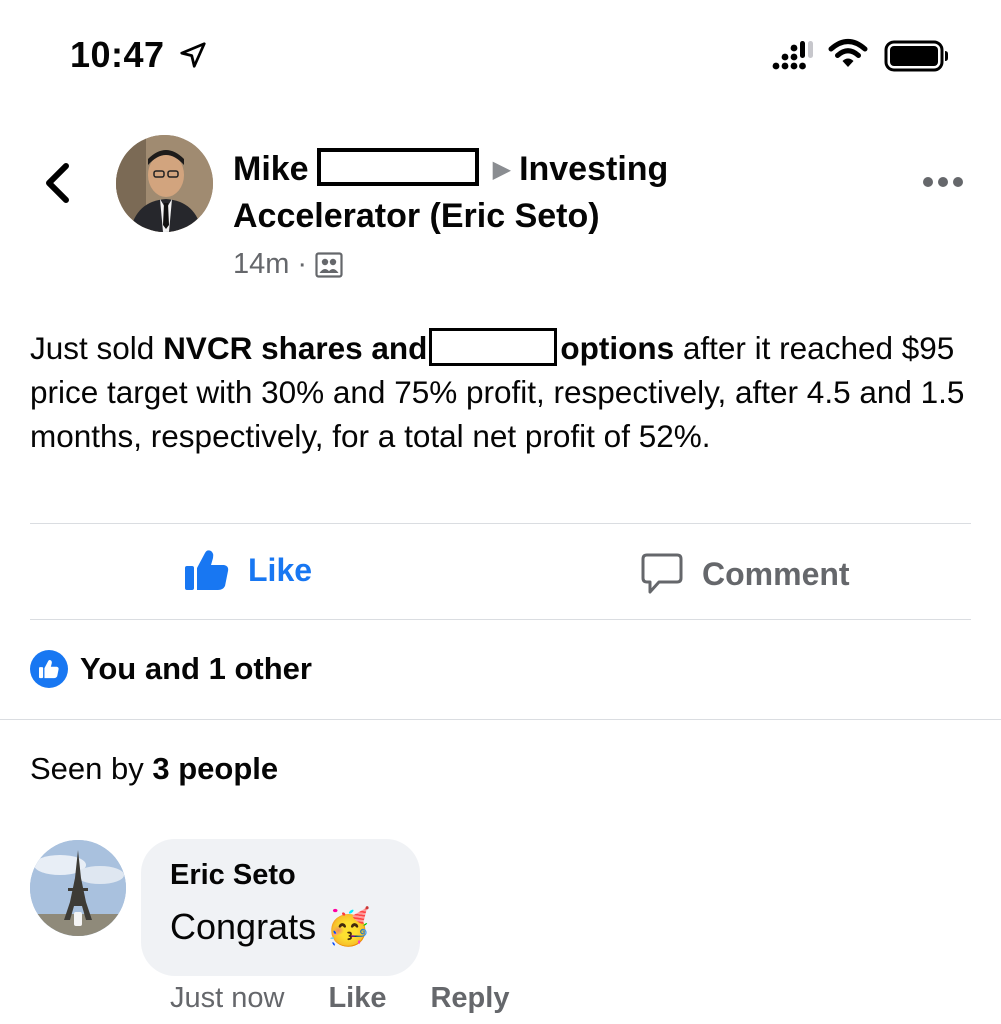 Image resolution: width=1001 pixels, height=1024 pixels. What do you see at coordinates (513, 193) in the screenshot?
I see `post-header-title: Mike ▶ Investing Accelerator (Eric Seto)` at bounding box center [513, 193].